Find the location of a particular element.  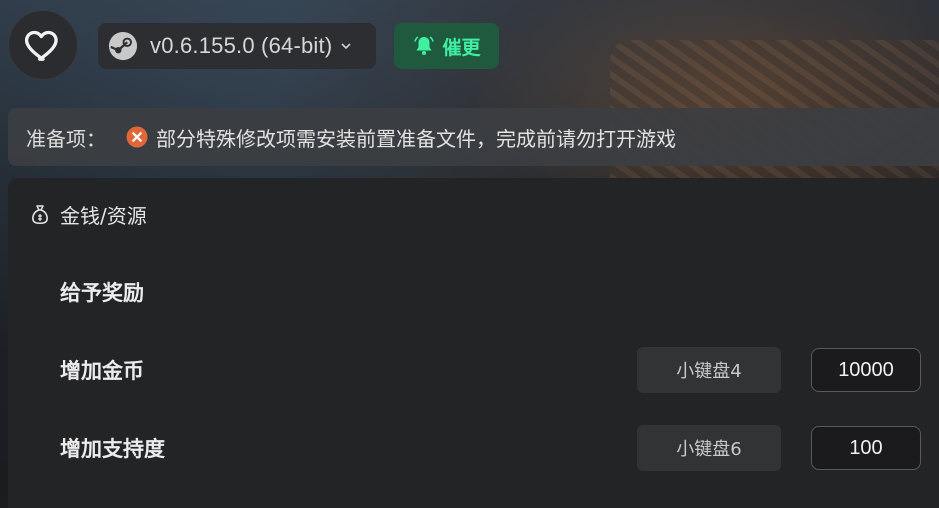

add-support-hotkey: 小键盘6 is located at coordinates (709, 448).